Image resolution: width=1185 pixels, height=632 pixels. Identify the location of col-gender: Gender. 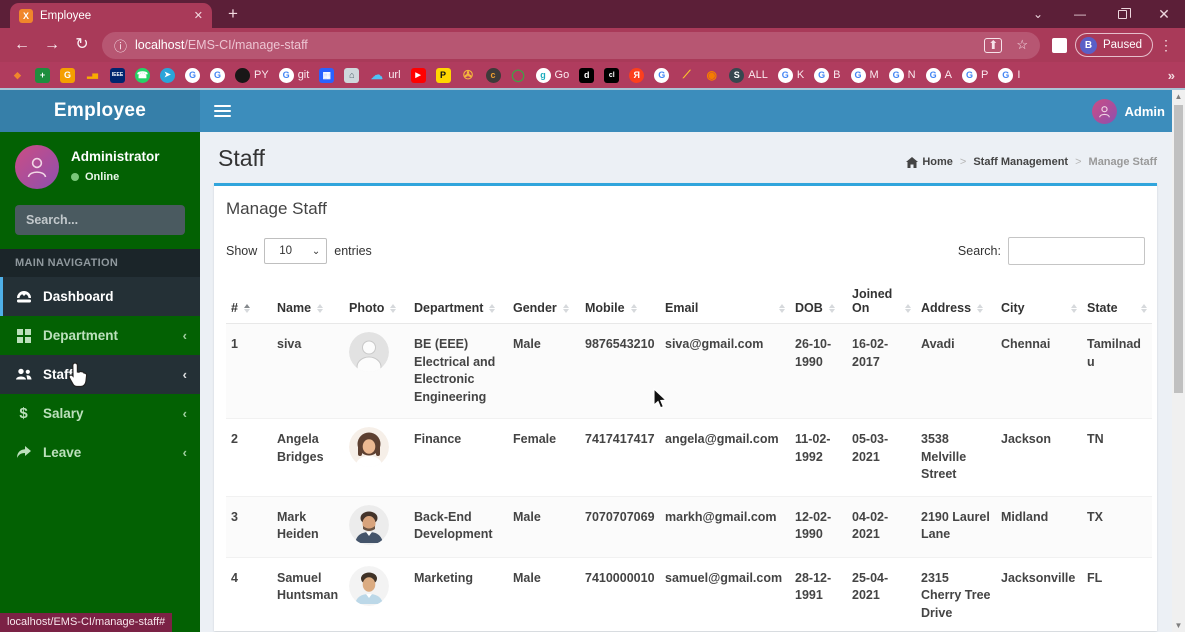
(544, 301).